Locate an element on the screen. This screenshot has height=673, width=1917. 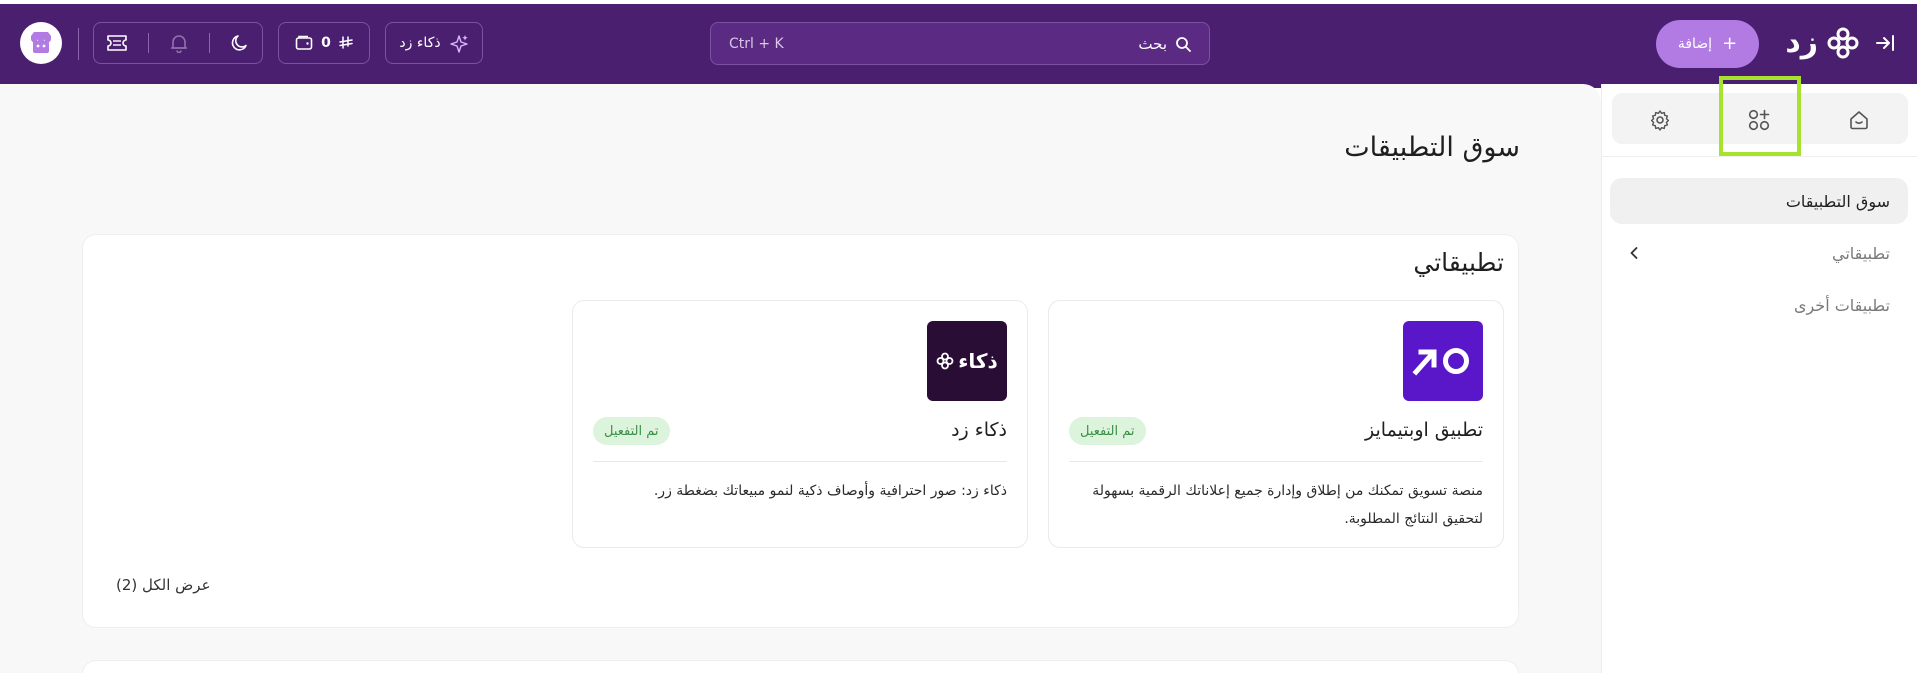
riyal-symbol-icon is located at coordinates (346, 42).